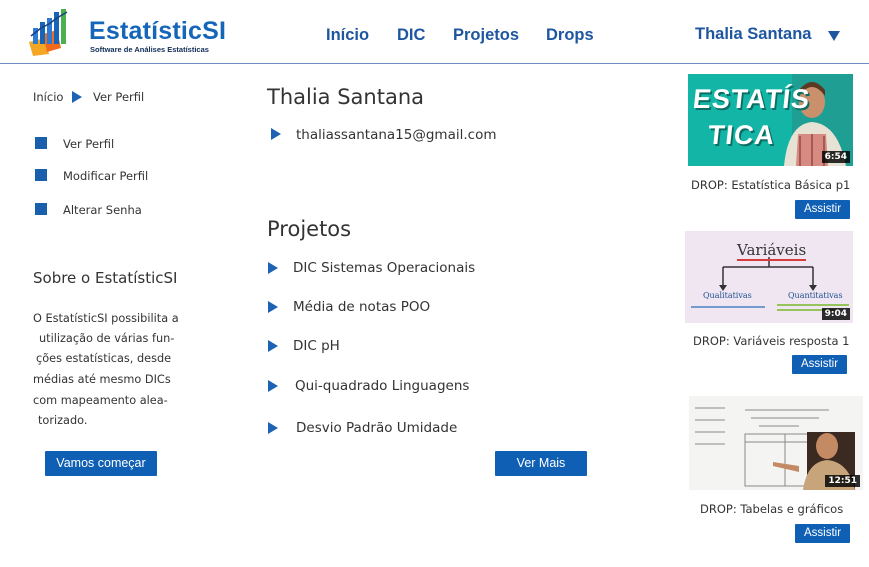  I want to click on nav-inicio: Início, so click(347, 35).